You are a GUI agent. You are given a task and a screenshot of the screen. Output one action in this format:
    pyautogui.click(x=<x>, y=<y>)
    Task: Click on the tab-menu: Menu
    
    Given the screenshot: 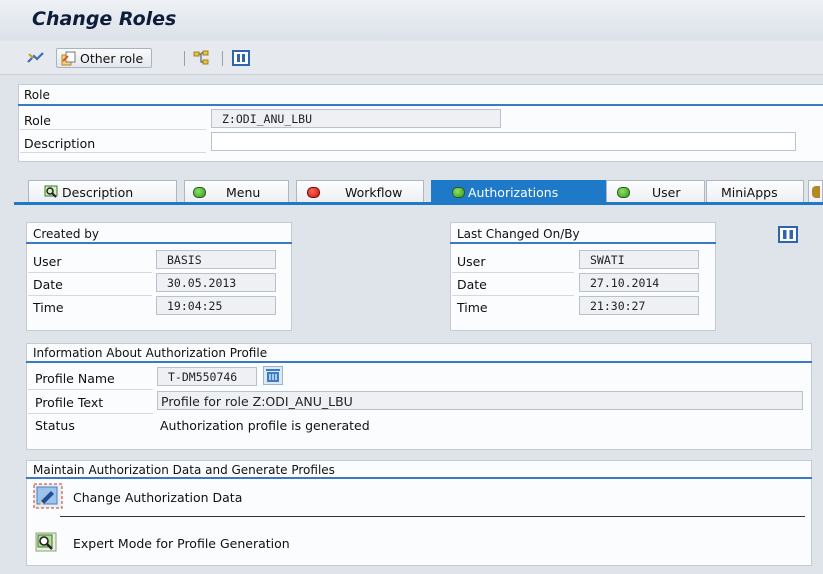 What is the action you would take?
    pyautogui.click(x=236, y=191)
    